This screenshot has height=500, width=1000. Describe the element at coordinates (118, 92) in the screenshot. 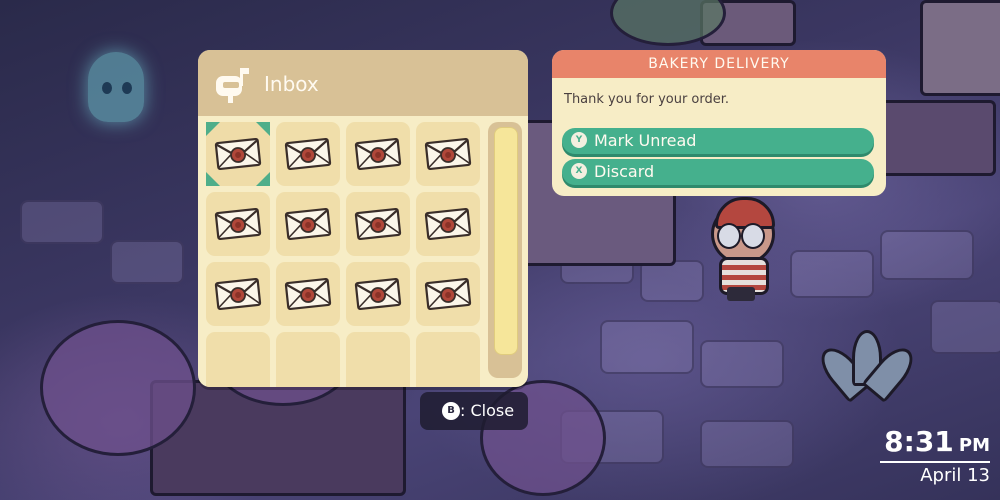

I see `spirit-npc` at that location.